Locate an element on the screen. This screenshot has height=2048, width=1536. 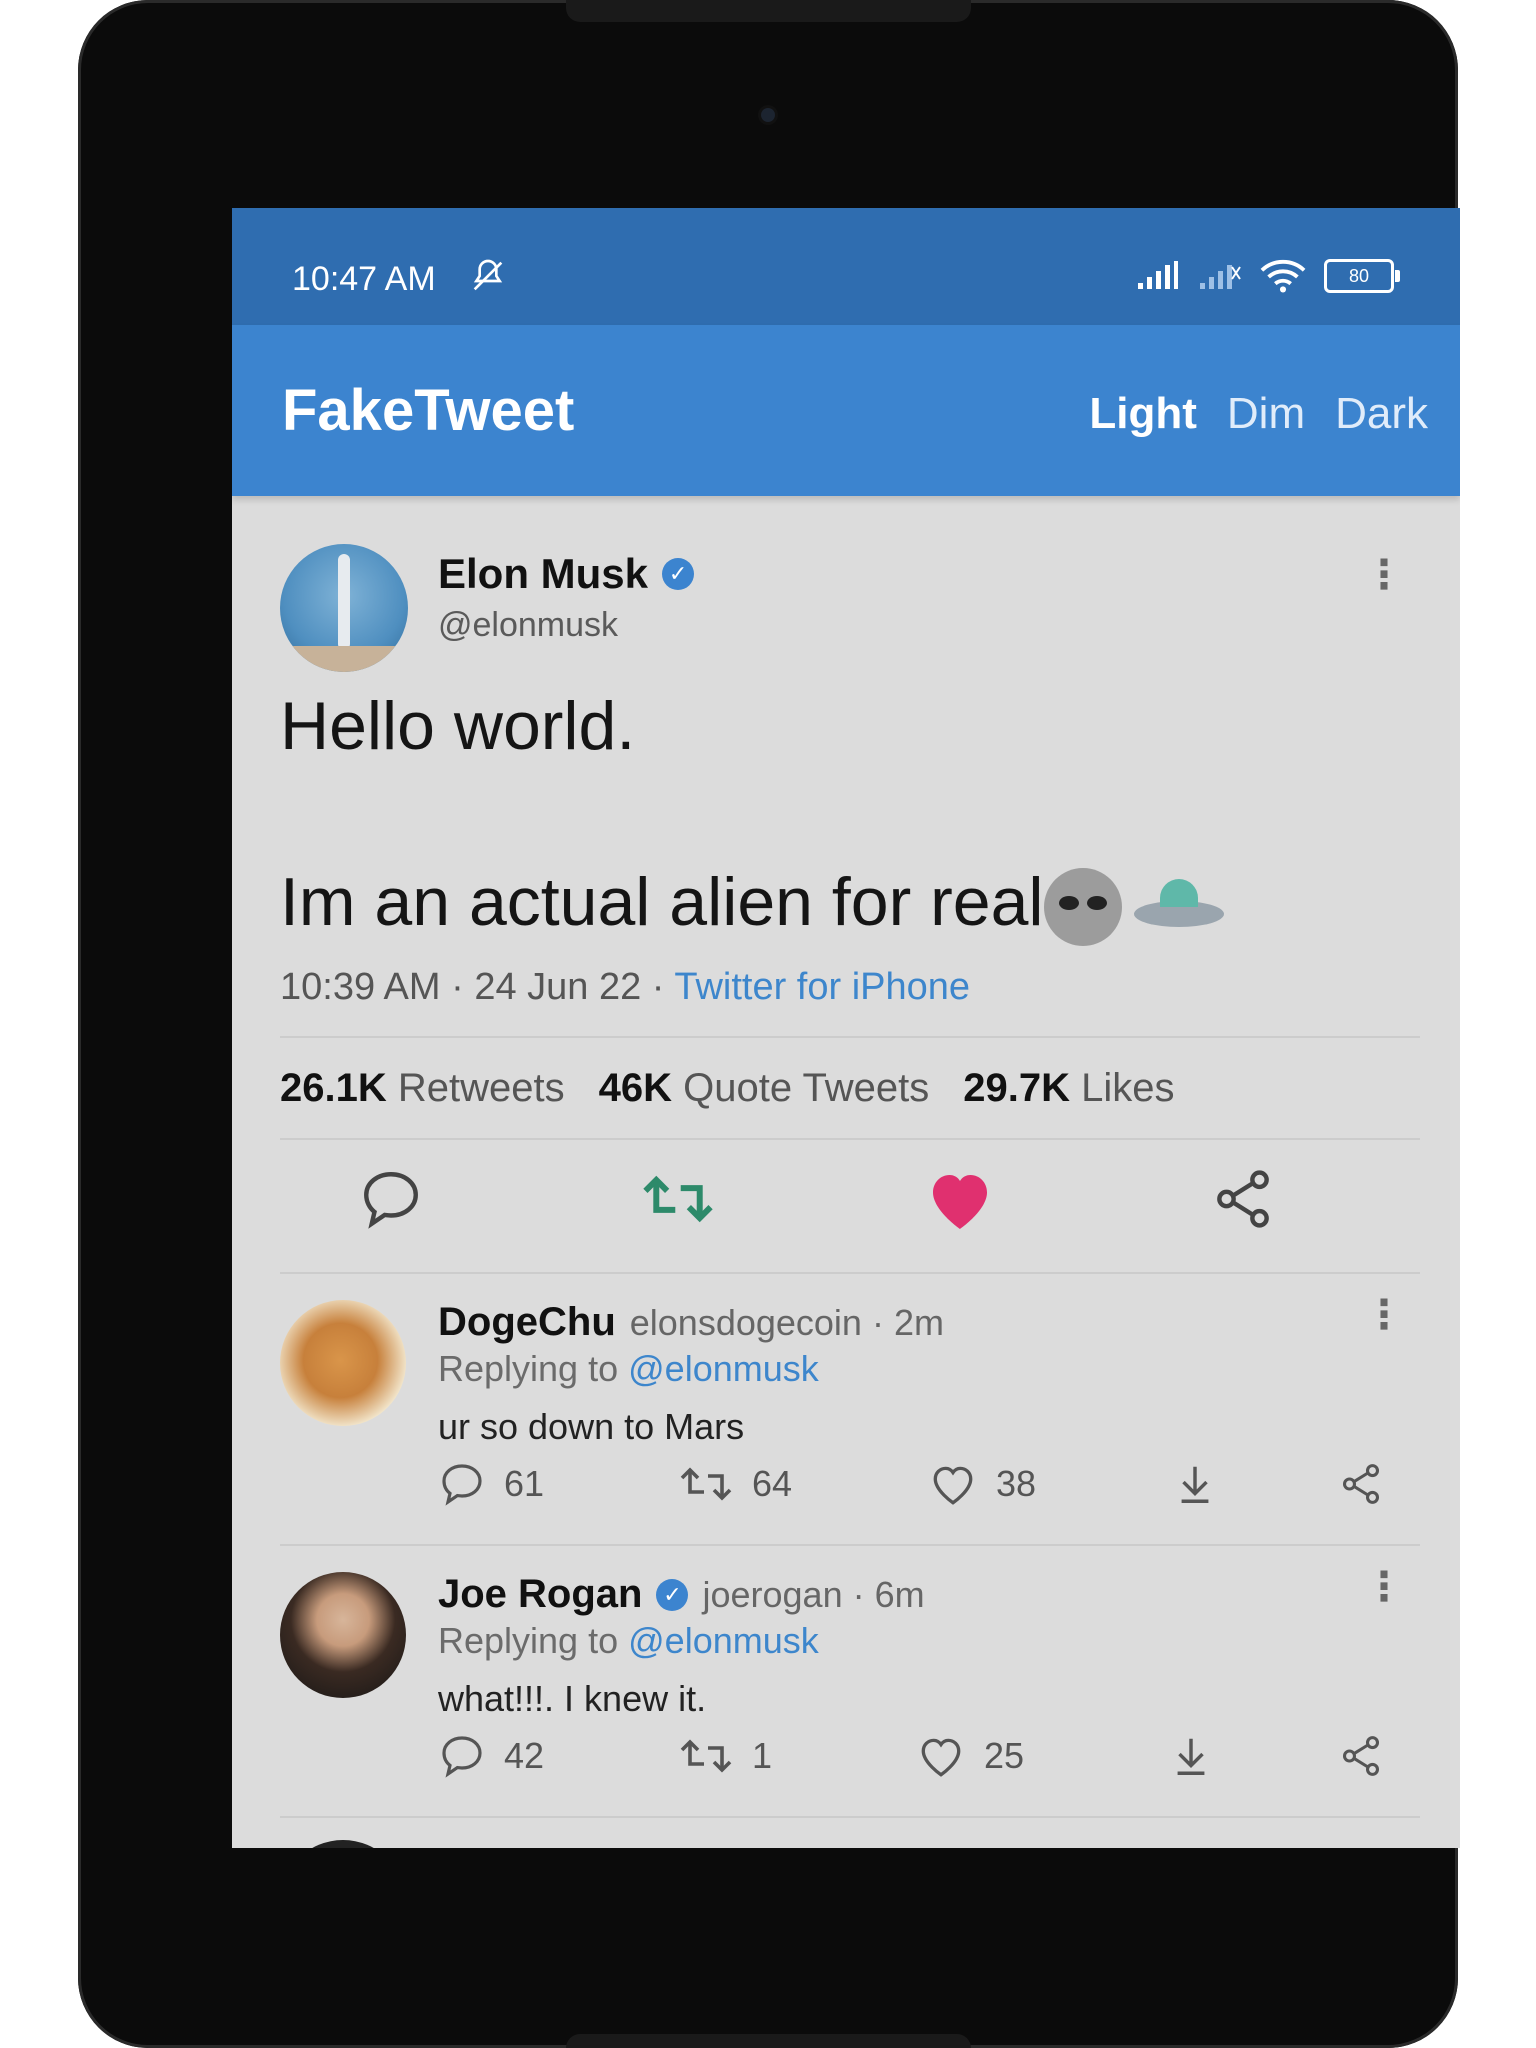
retweet-count: 64 is located at coordinates (772, 1483).